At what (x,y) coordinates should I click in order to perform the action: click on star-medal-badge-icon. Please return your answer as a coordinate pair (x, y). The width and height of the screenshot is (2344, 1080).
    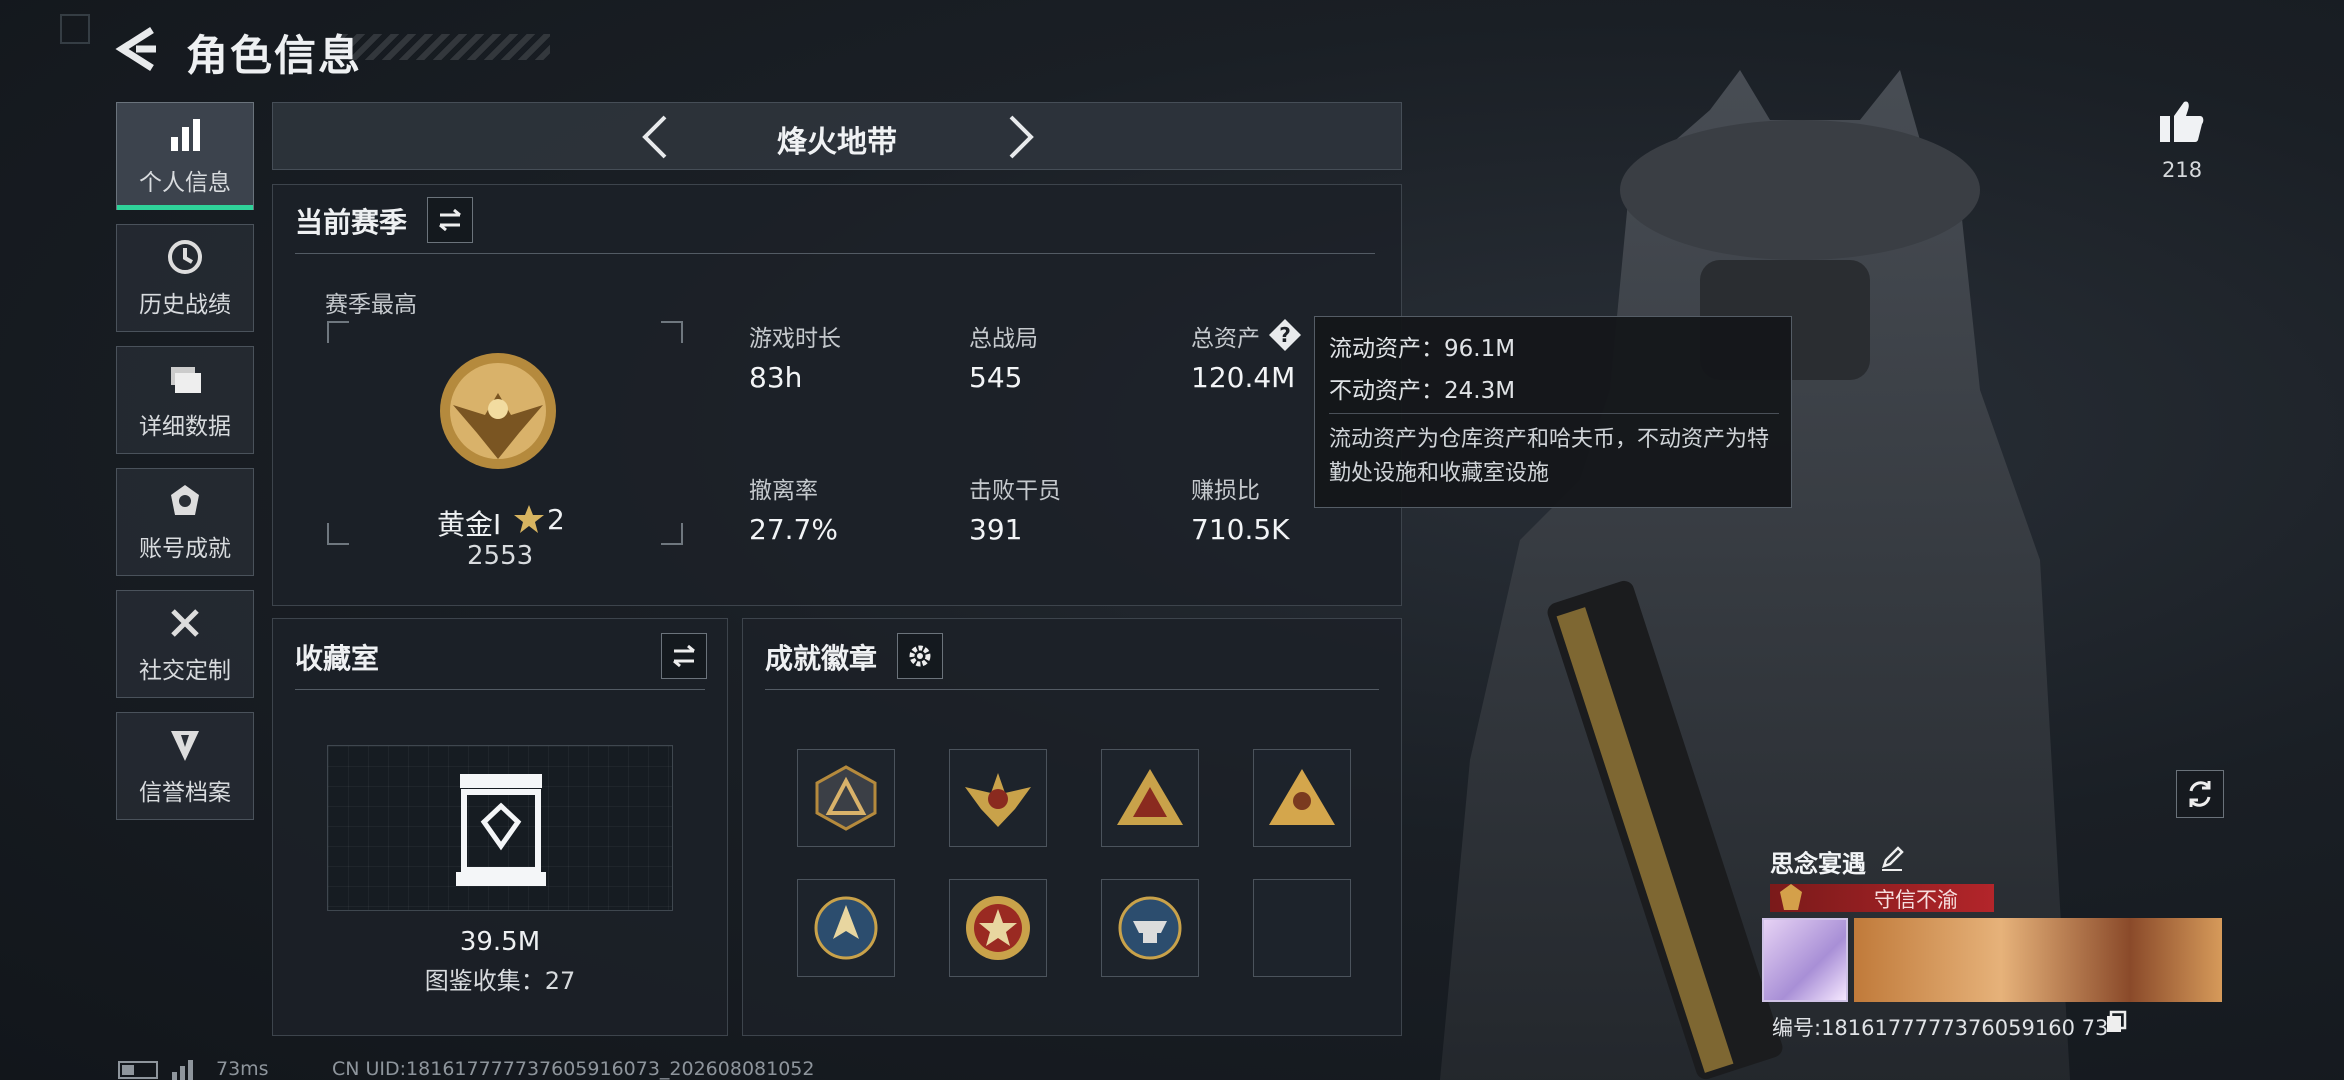
    Looking at the image, I should click on (998, 928).